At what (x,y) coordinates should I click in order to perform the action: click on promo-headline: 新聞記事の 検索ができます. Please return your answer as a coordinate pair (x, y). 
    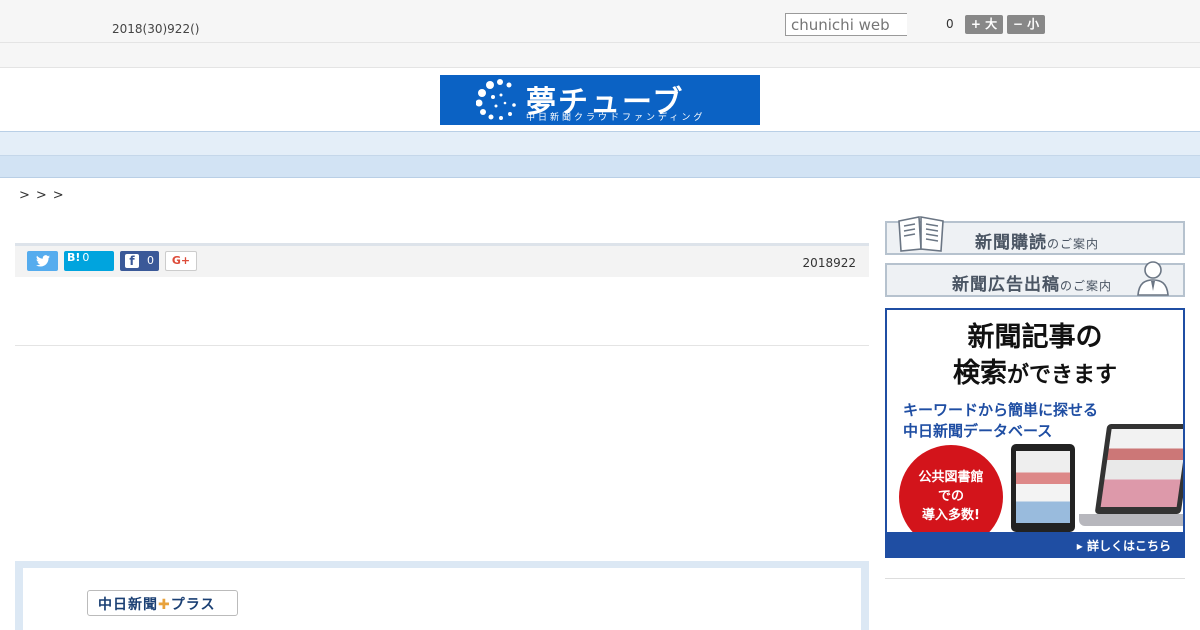
    Looking at the image, I should click on (1034, 355).